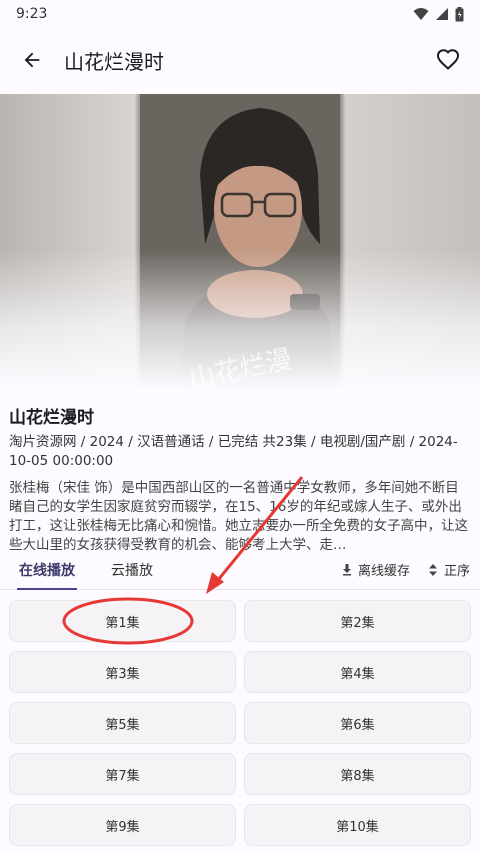  I want to click on episode-button: 第9集, so click(122, 825).